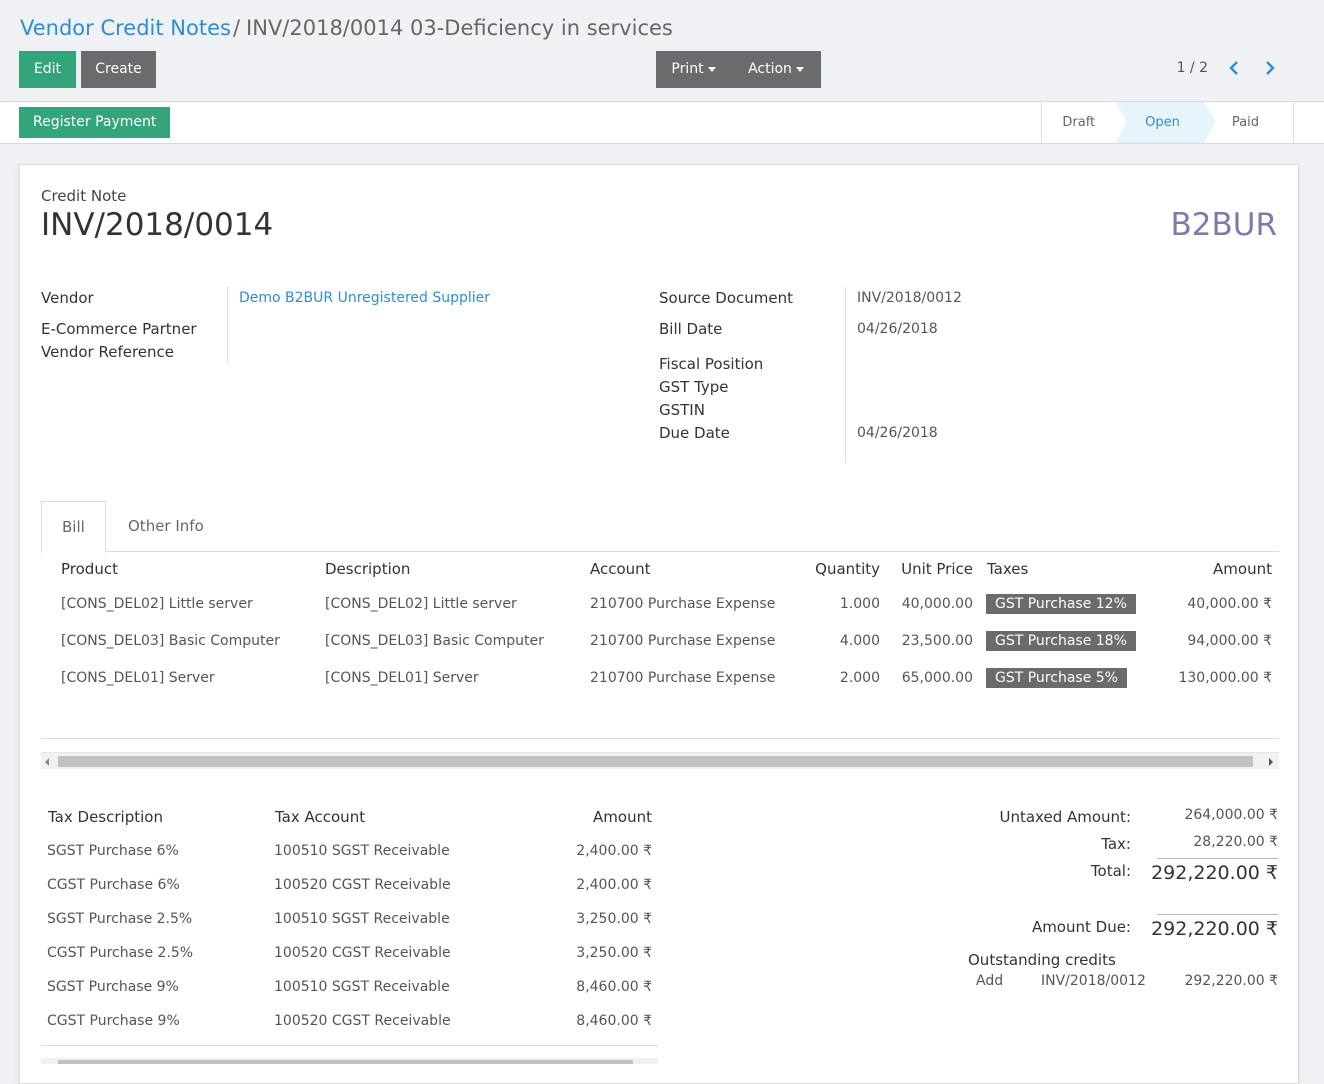 This screenshot has width=1324, height=1084. What do you see at coordinates (349, 1045) in the screenshot?
I see `tax-table-divider` at bounding box center [349, 1045].